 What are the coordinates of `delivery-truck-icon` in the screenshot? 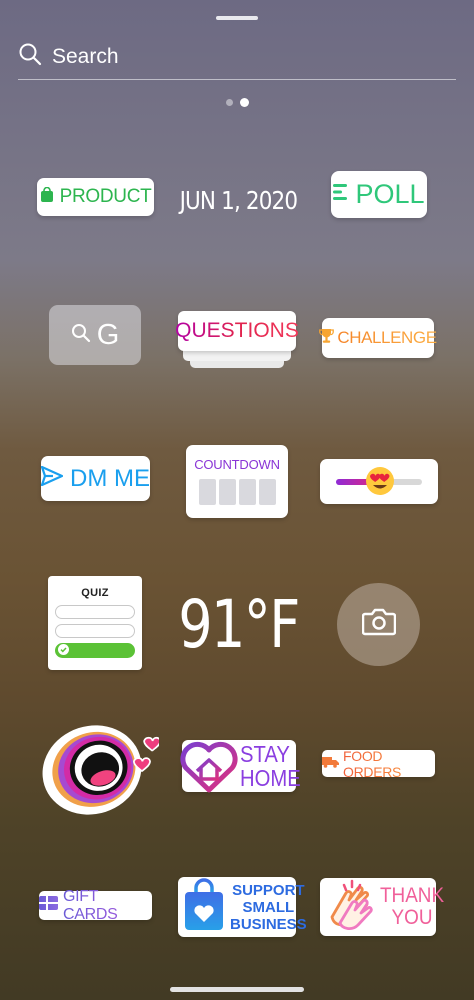 It's located at (330, 764).